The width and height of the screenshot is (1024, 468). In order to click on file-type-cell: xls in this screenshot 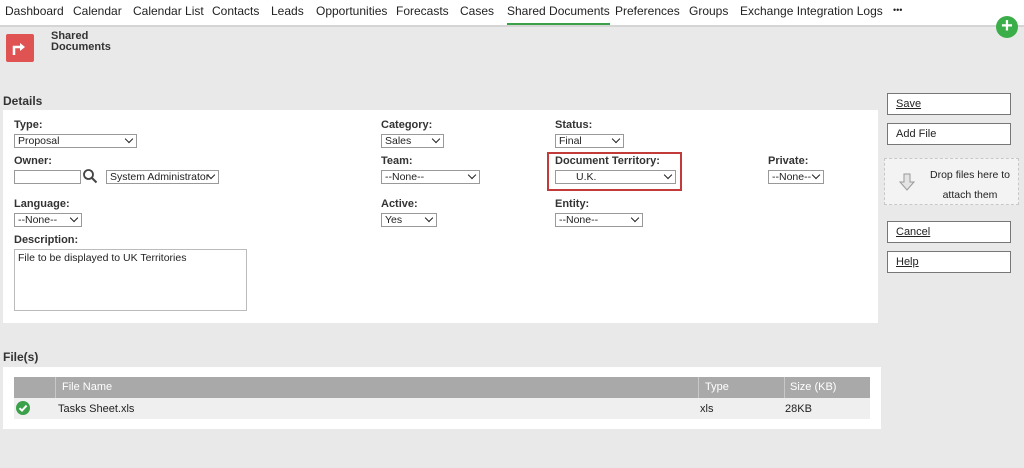, I will do `click(707, 409)`.